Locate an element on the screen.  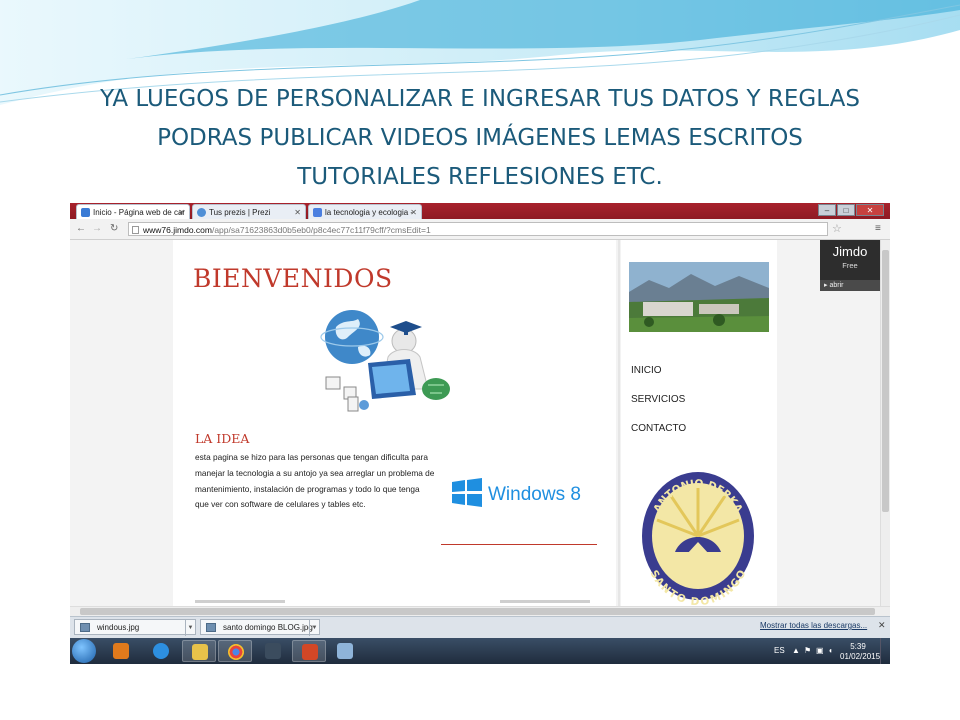
horizontal-scrollbar-thumb is located at coordinates (477, 611).